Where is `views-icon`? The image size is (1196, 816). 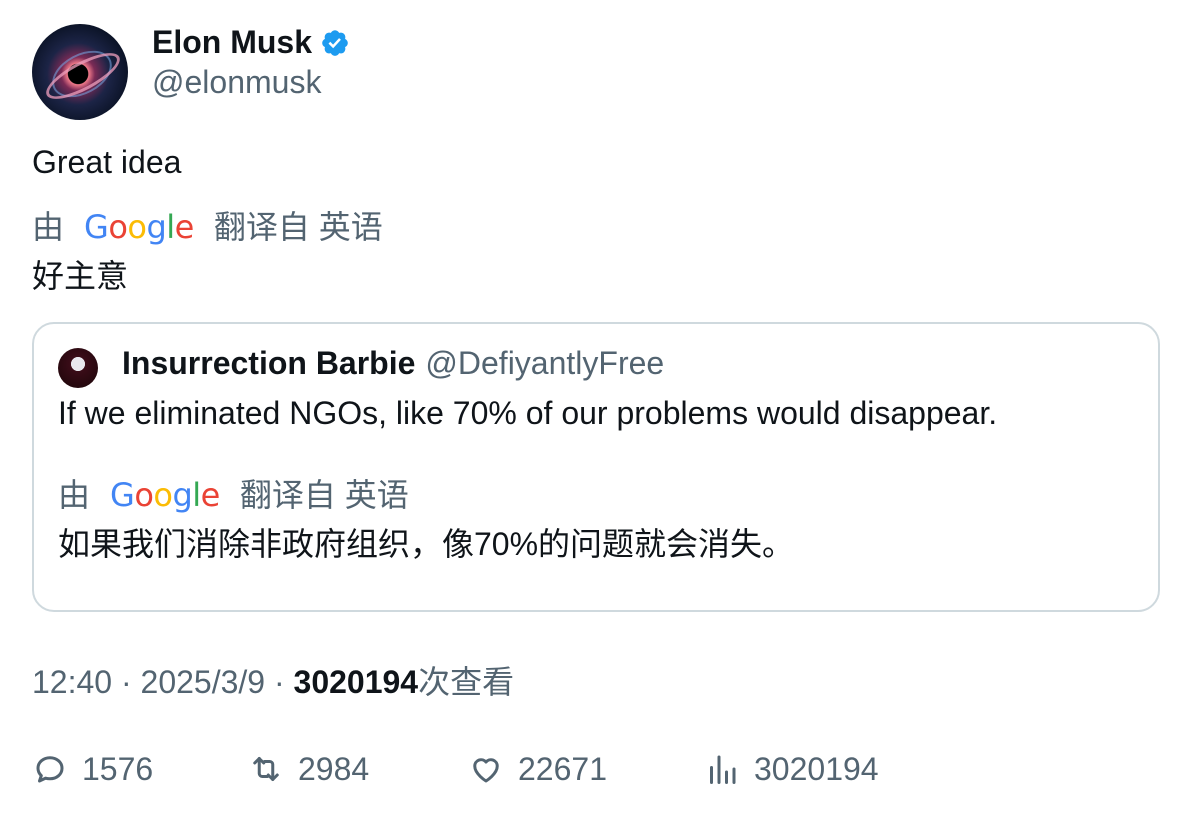
views-icon is located at coordinates (723, 769).